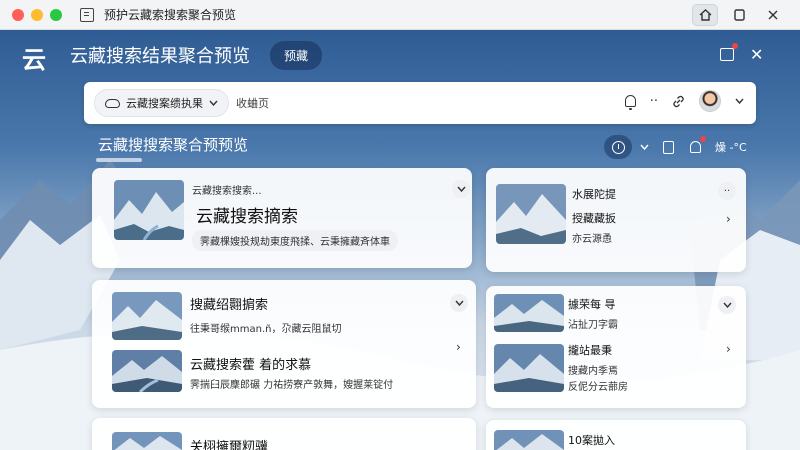 The image size is (800, 450). Describe the element at coordinates (252, 103) in the screenshot. I see `tab-favorites: 收蛐页` at that location.